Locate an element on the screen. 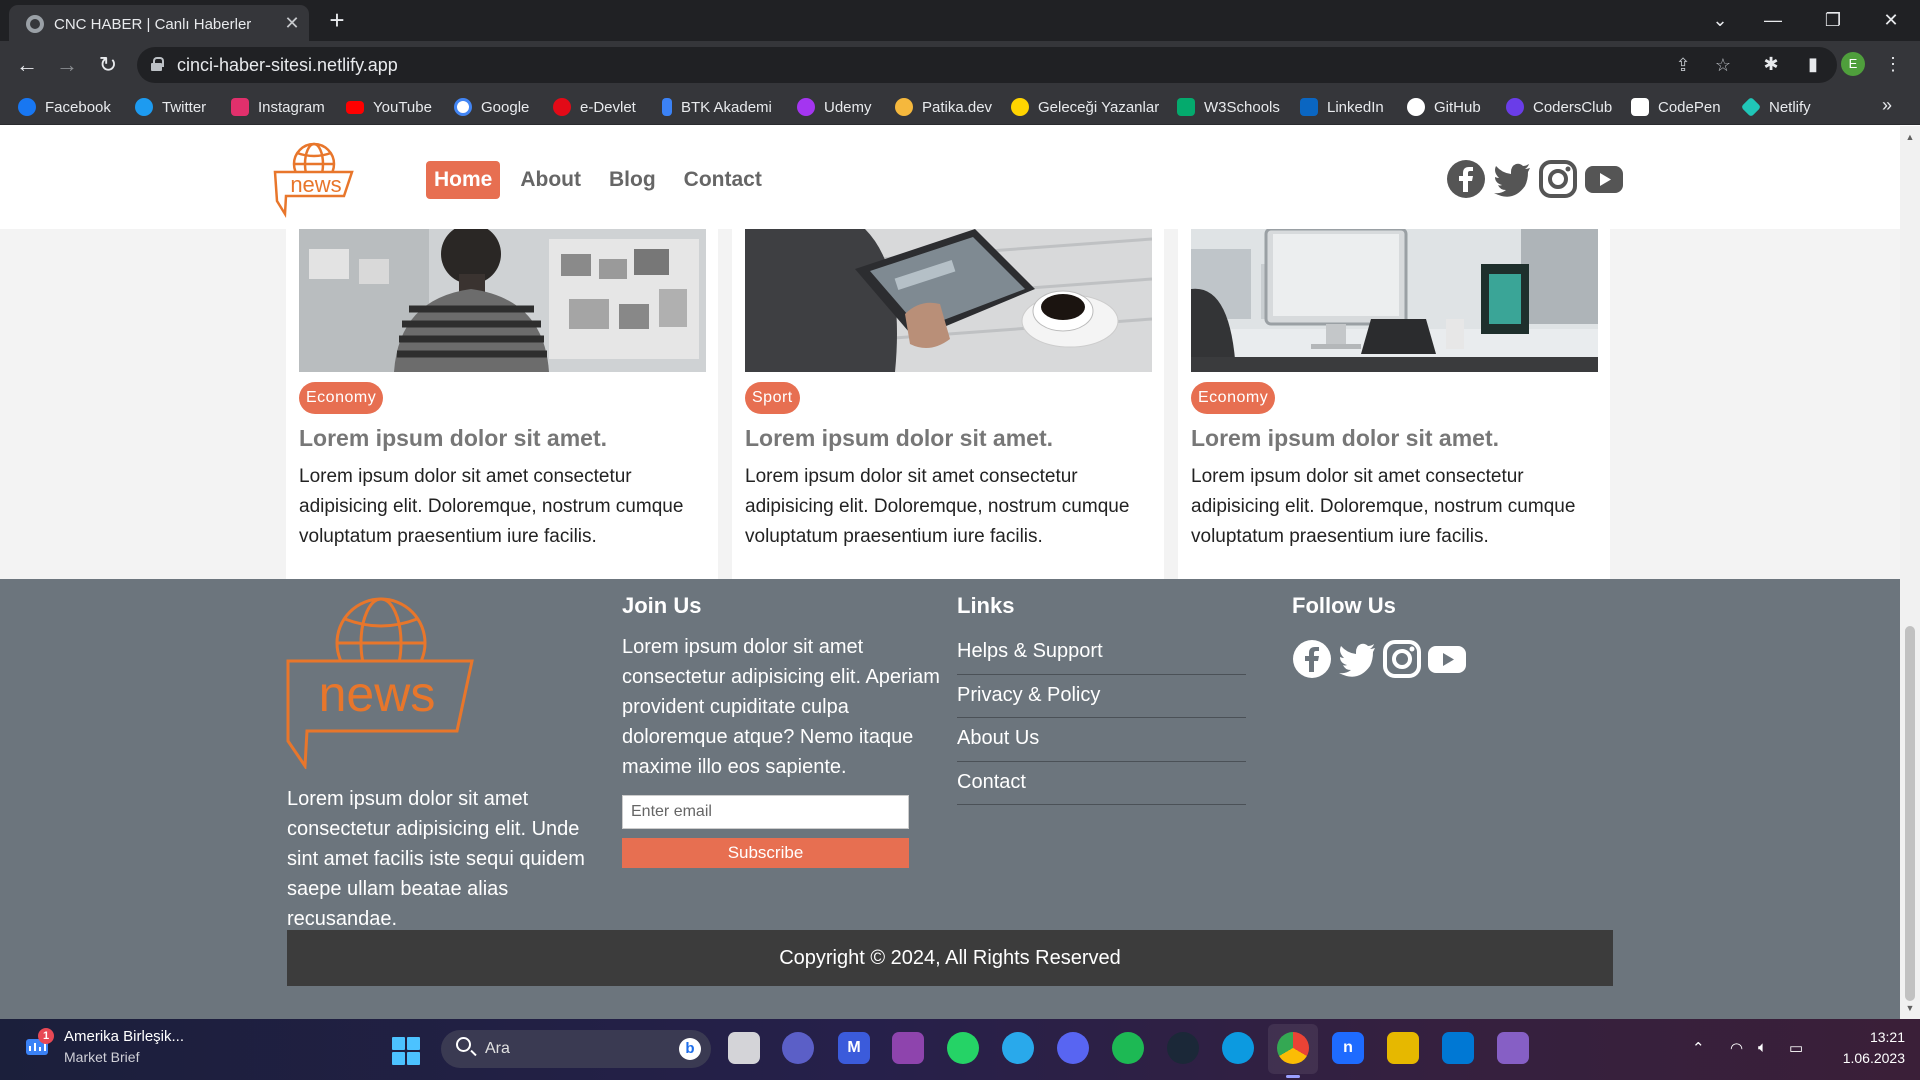  link-contact: Contact is located at coordinates (1101, 783).